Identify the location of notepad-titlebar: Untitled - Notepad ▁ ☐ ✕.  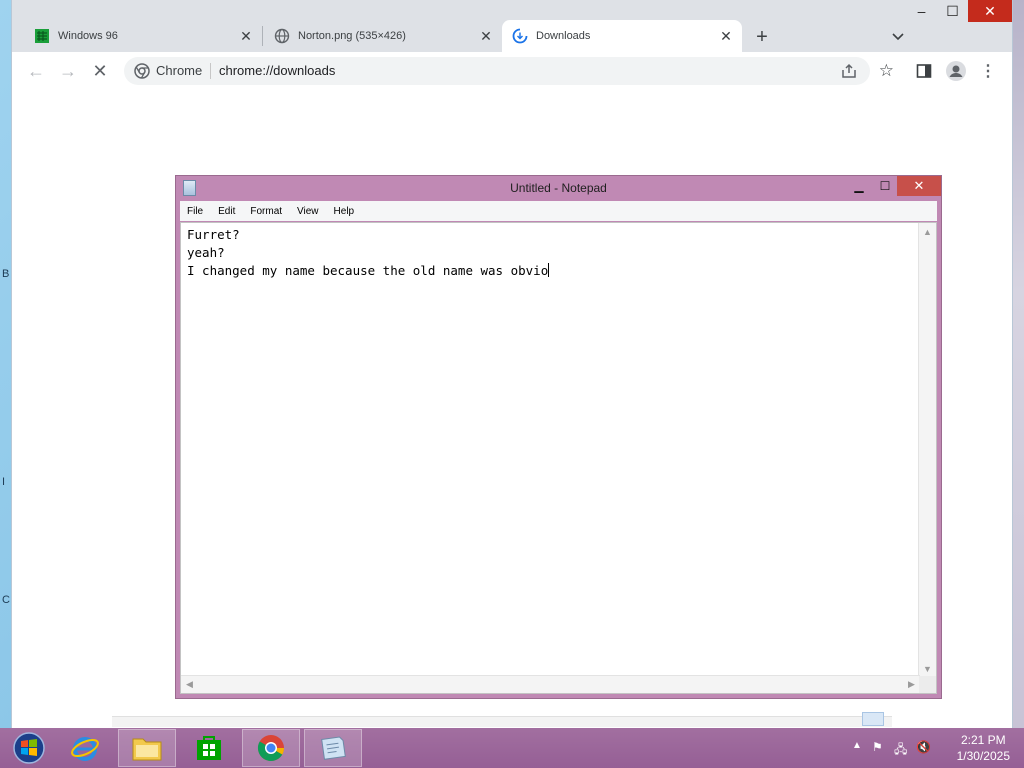
(558, 188).